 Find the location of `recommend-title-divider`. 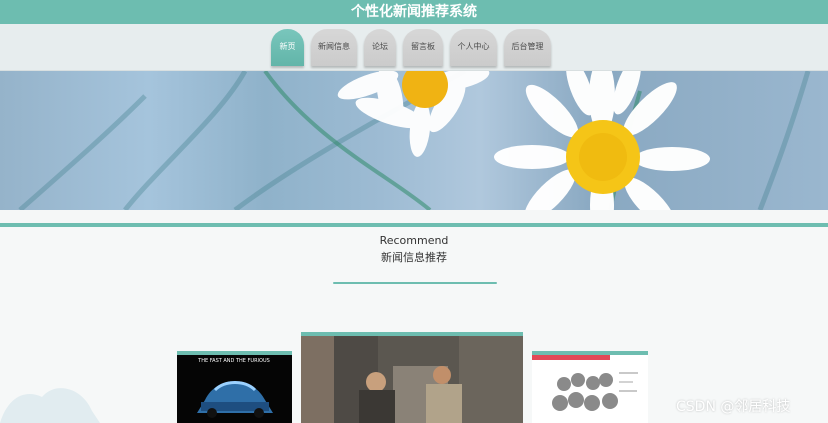

recommend-title-divider is located at coordinates (415, 283).